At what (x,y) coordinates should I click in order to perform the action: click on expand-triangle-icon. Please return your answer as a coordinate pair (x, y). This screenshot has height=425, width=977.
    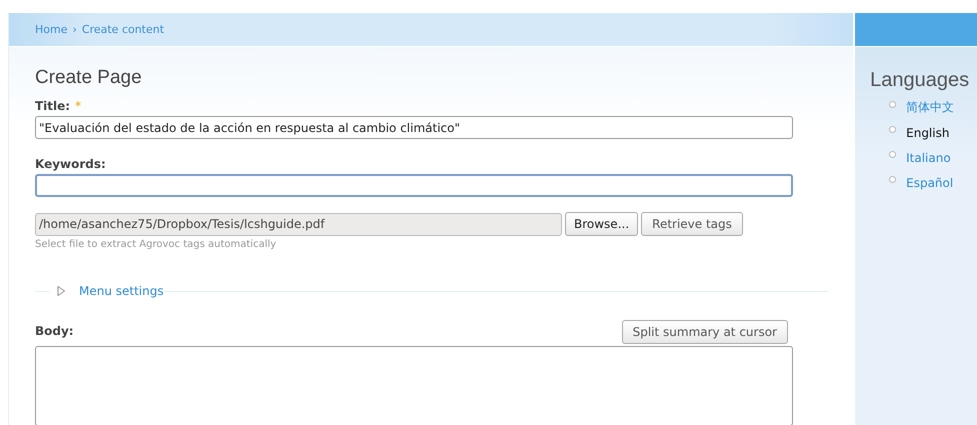
    Looking at the image, I should click on (61, 291).